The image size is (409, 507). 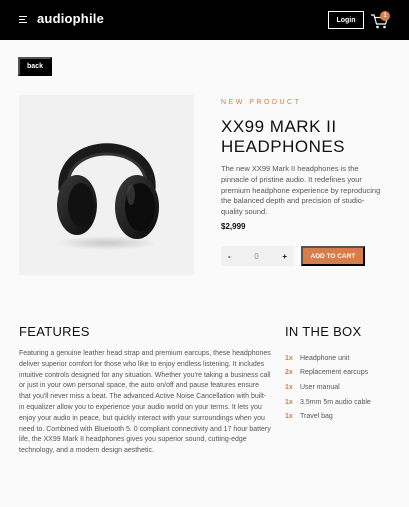 I want to click on back-button: back, so click(x=35, y=66).